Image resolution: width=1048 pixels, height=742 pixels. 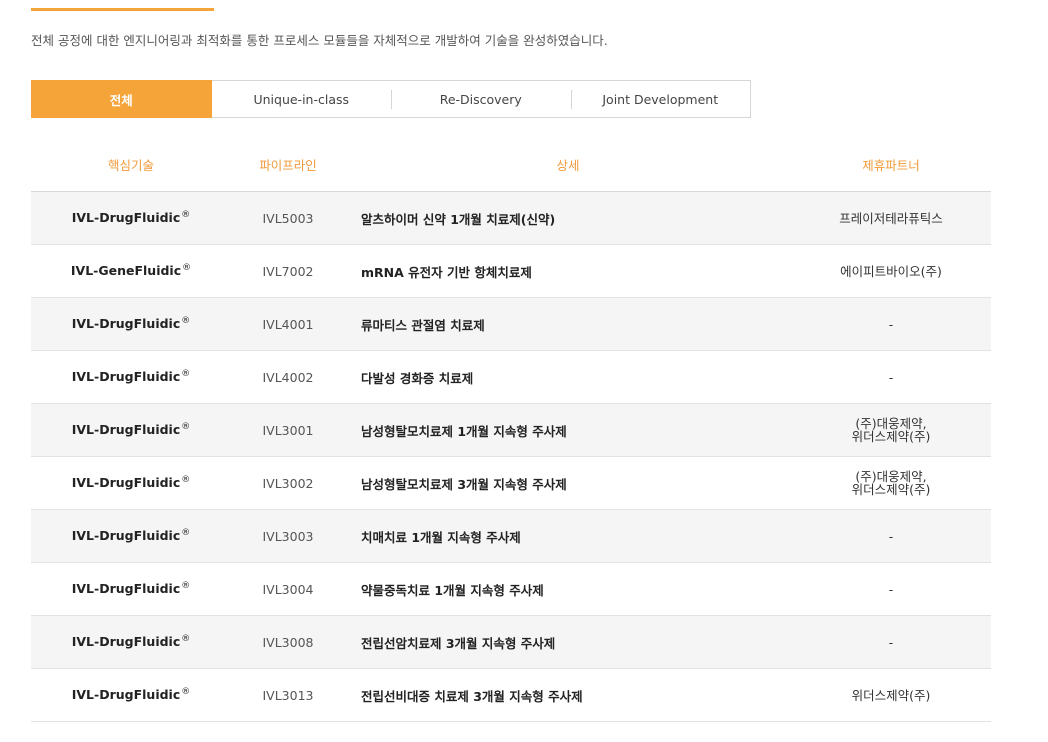 What do you see at coordinates (568, 536) in the screenshot?
I see `detail-cell: 치매치료 1개월 지속형 주사제` at bounding box center [568, 536].